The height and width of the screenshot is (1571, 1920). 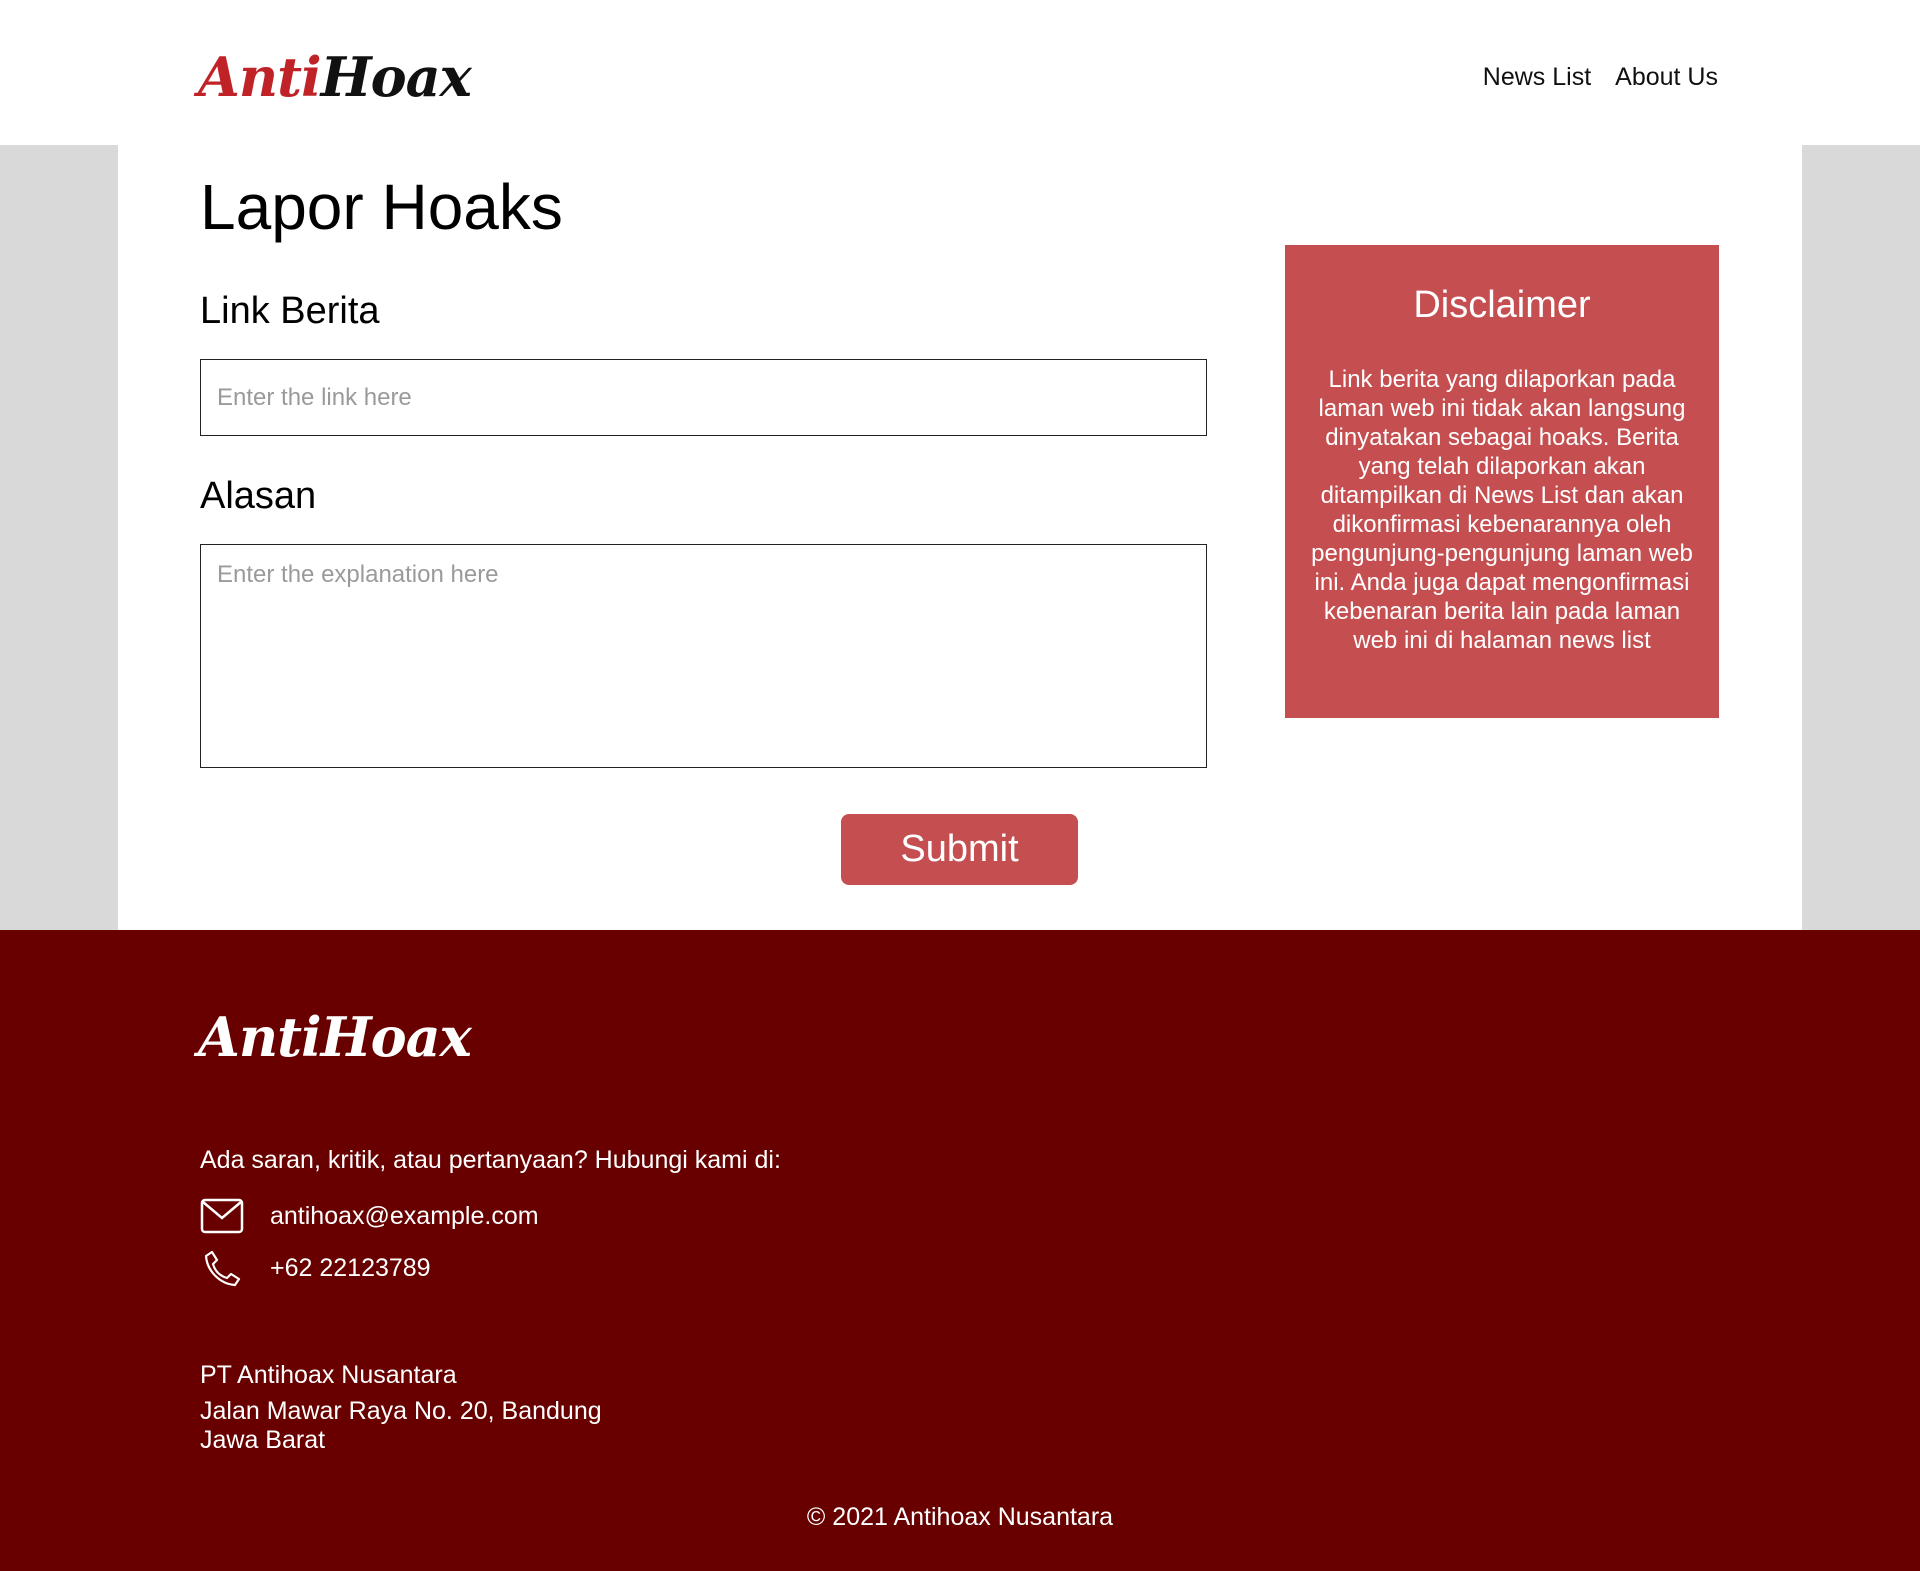 I want to click on submit-button: Submit, so click(x=959, y=849).